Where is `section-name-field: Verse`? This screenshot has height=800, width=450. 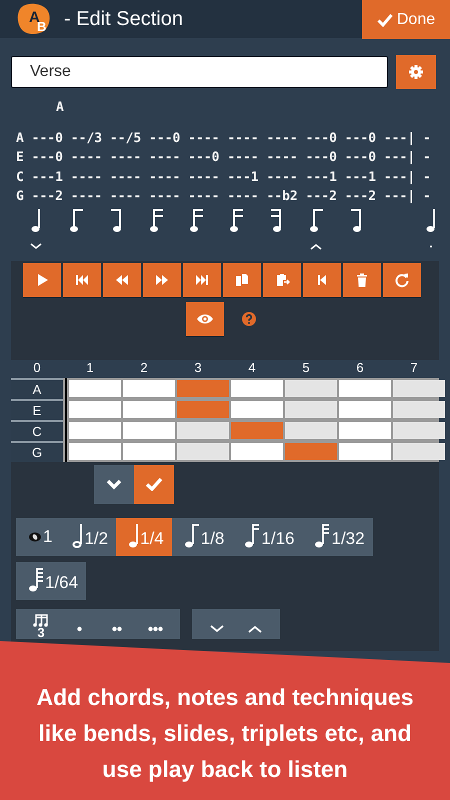
section-name-field: Verse is located at coordinates (199, 72).